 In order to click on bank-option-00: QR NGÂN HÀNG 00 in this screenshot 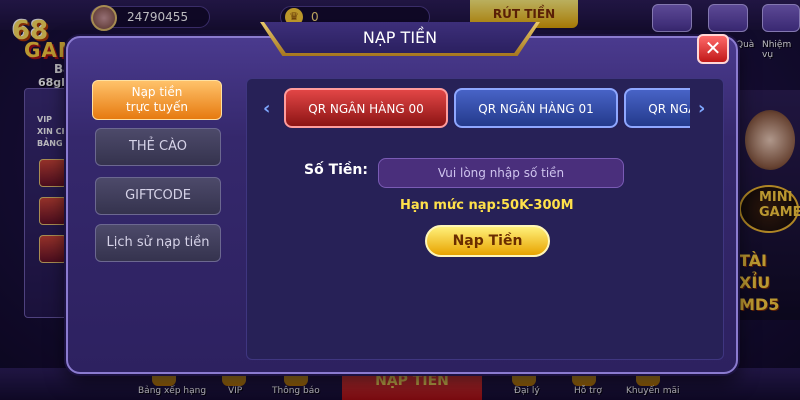, I will do `click(366, 108)`.